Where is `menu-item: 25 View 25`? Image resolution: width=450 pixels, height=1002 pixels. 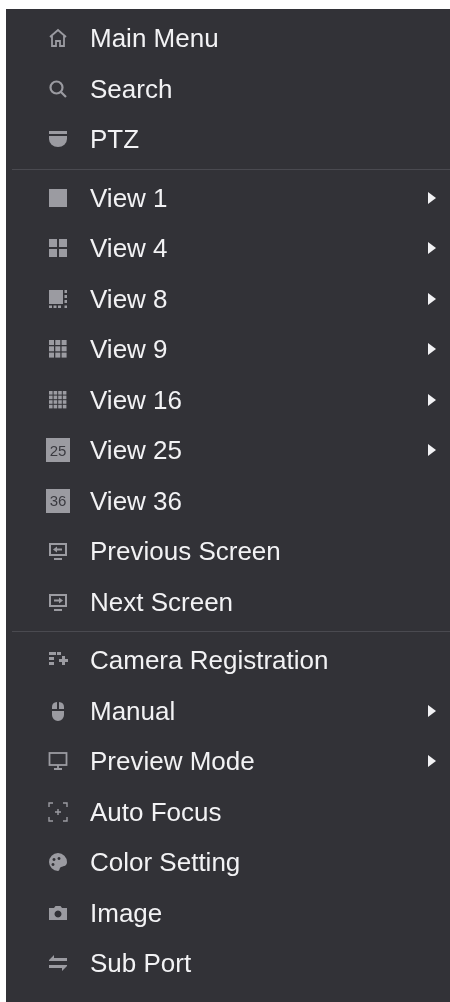
menu-item: 25 View 25 is located at coordinates (231, 450).